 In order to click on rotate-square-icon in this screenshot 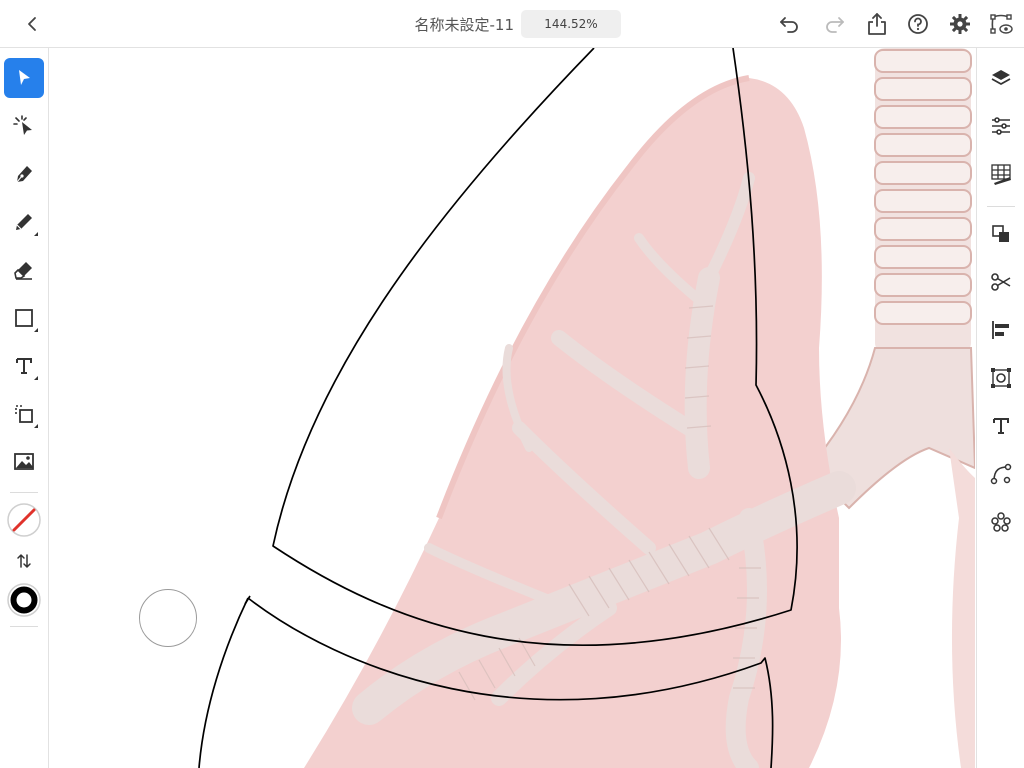, I will do `click(24, 414)`.